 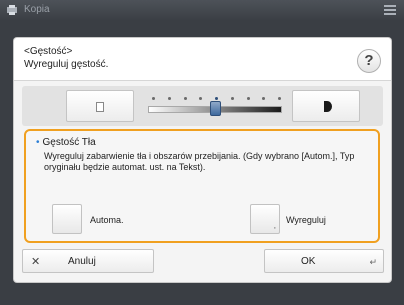 I want to click on slider-thumb, so click(x=215, y=108).